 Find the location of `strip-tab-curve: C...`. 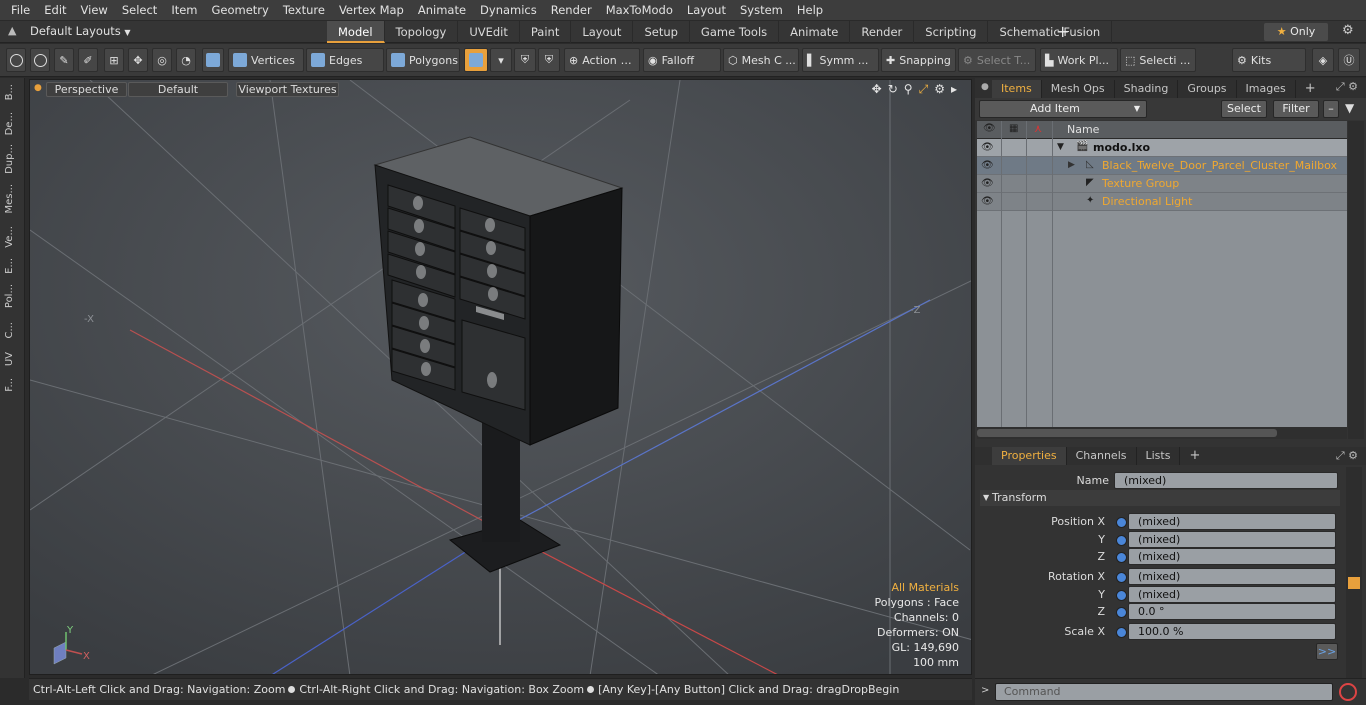

strip-tab-curve: C... is located at coordinates (12, 330).